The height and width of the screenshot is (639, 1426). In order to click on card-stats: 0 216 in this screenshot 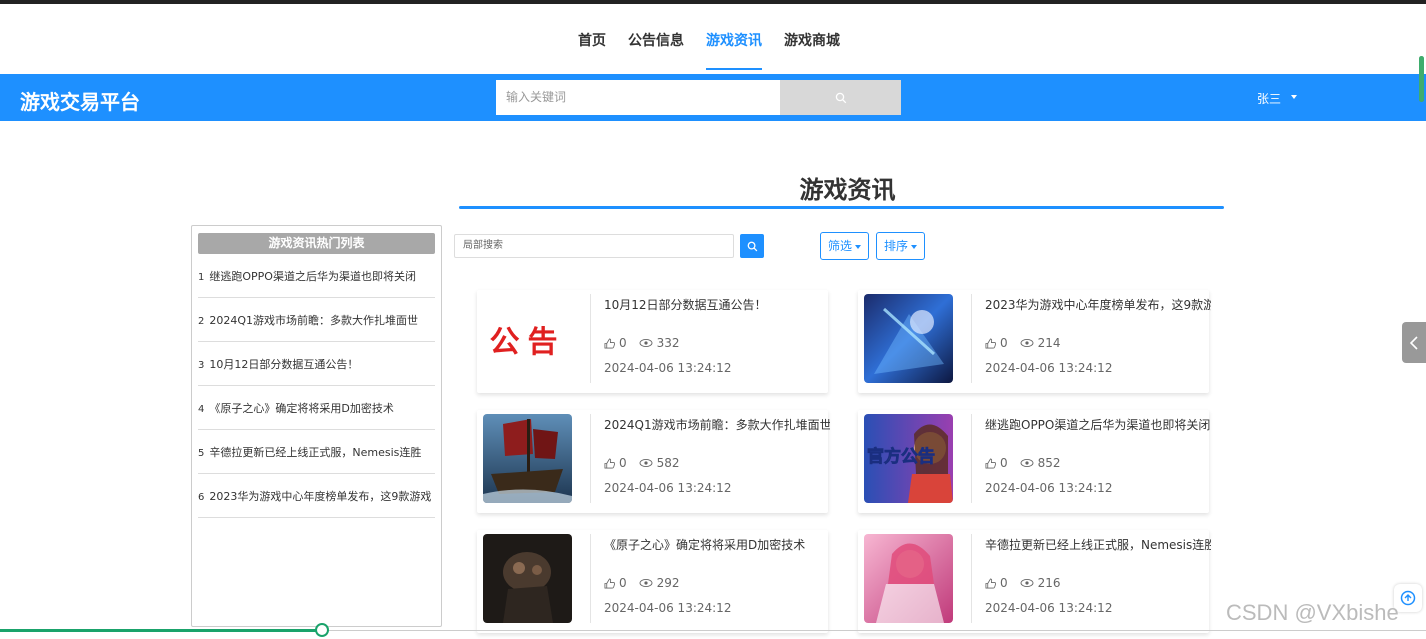, I will do `click(1023, 583)`.